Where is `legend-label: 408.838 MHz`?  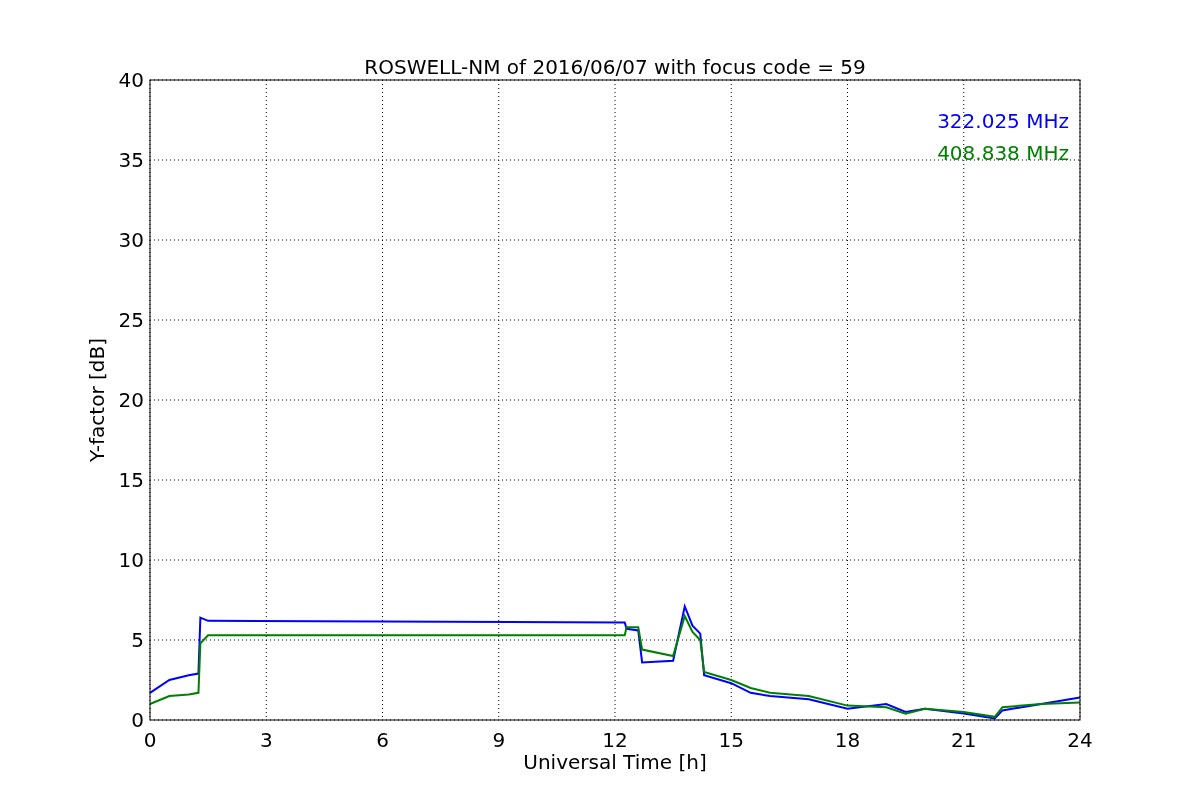
legend-label: 408.838 MHz is located at coordinates (1003, 153).